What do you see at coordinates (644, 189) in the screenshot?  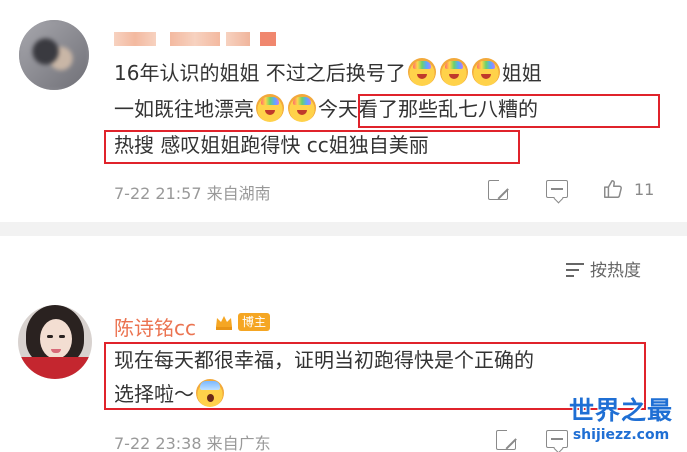 I see `like-count: 11` at bounding box center [644, 189].